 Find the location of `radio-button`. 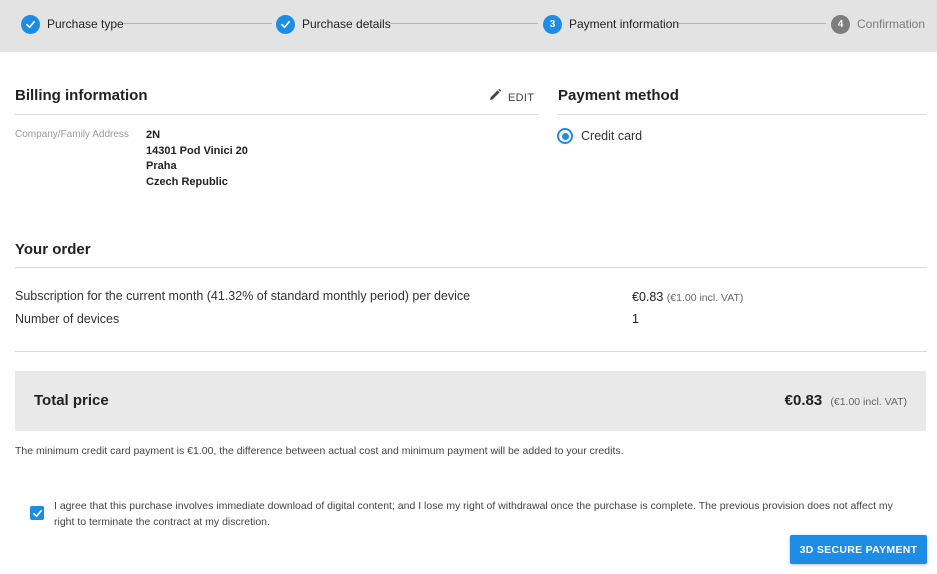

radio-button is located at coordinates (565, 136).